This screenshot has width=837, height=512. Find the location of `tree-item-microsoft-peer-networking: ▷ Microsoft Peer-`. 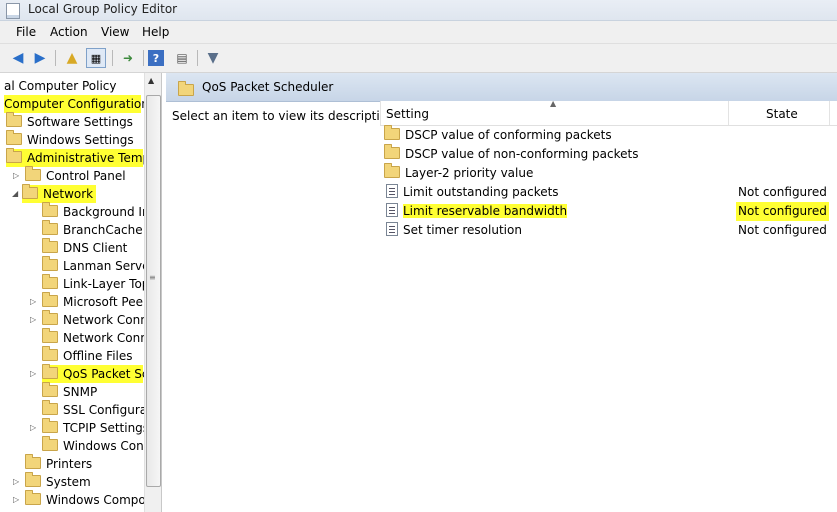

tree-item-microsoft-peer-networking: ▷ Microsoft Peer- is located at coordinates (91, 301).